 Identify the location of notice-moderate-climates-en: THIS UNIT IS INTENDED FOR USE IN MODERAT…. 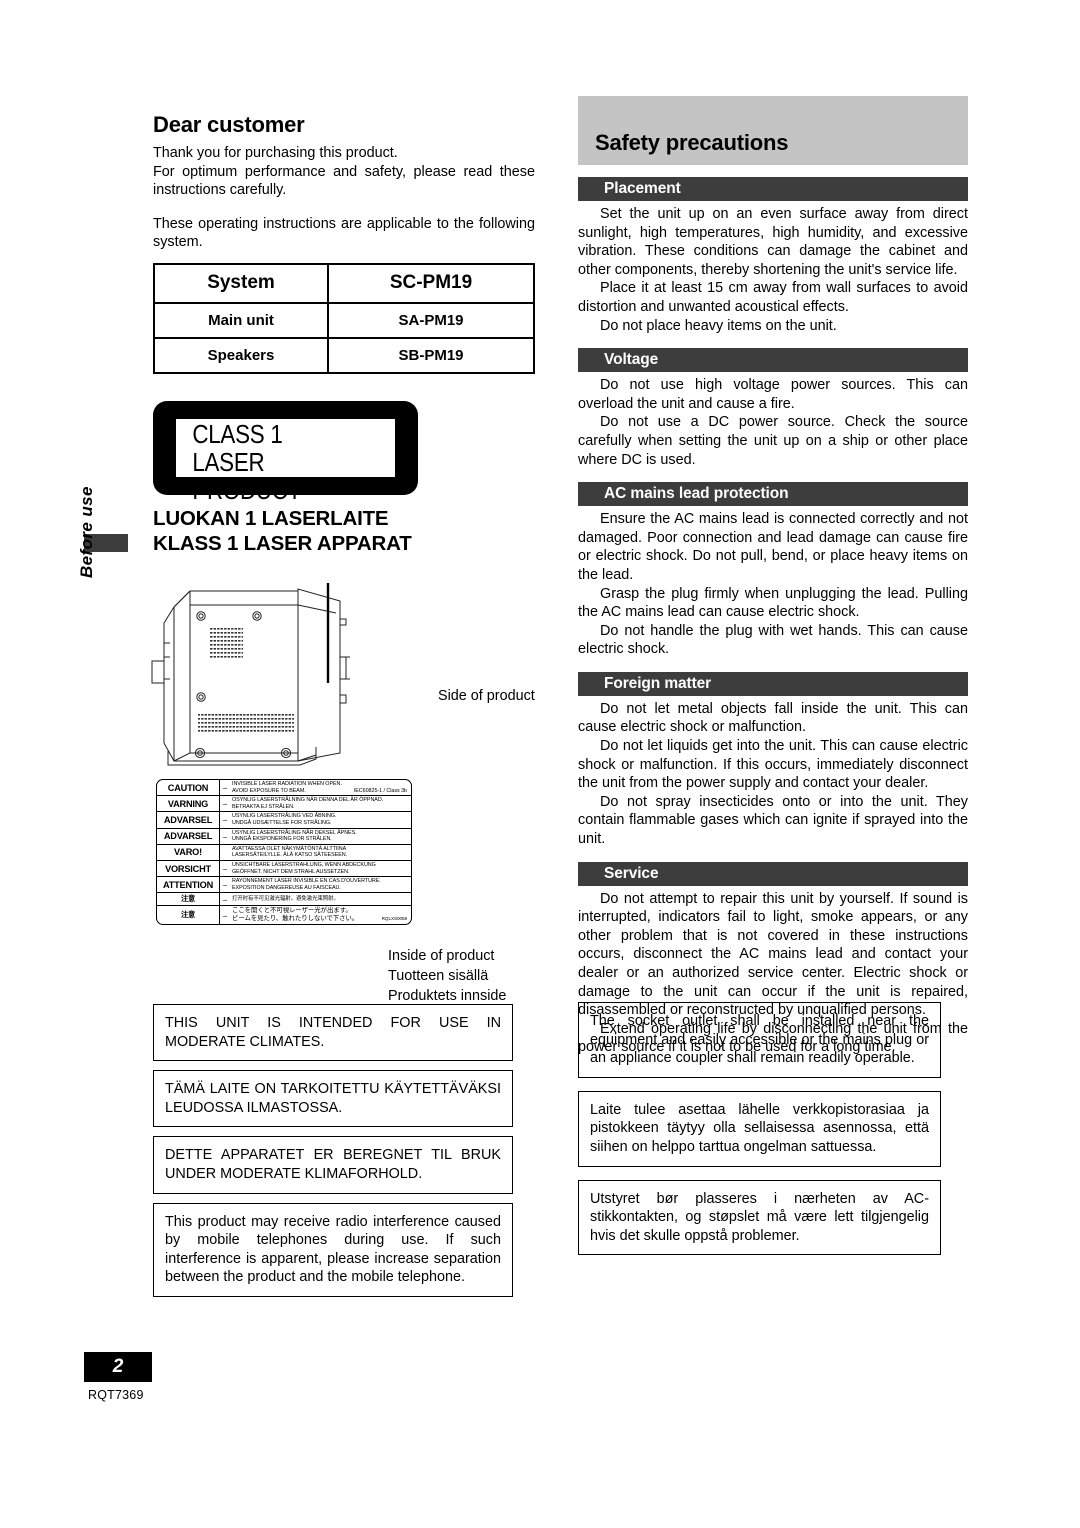
(333, 1033).